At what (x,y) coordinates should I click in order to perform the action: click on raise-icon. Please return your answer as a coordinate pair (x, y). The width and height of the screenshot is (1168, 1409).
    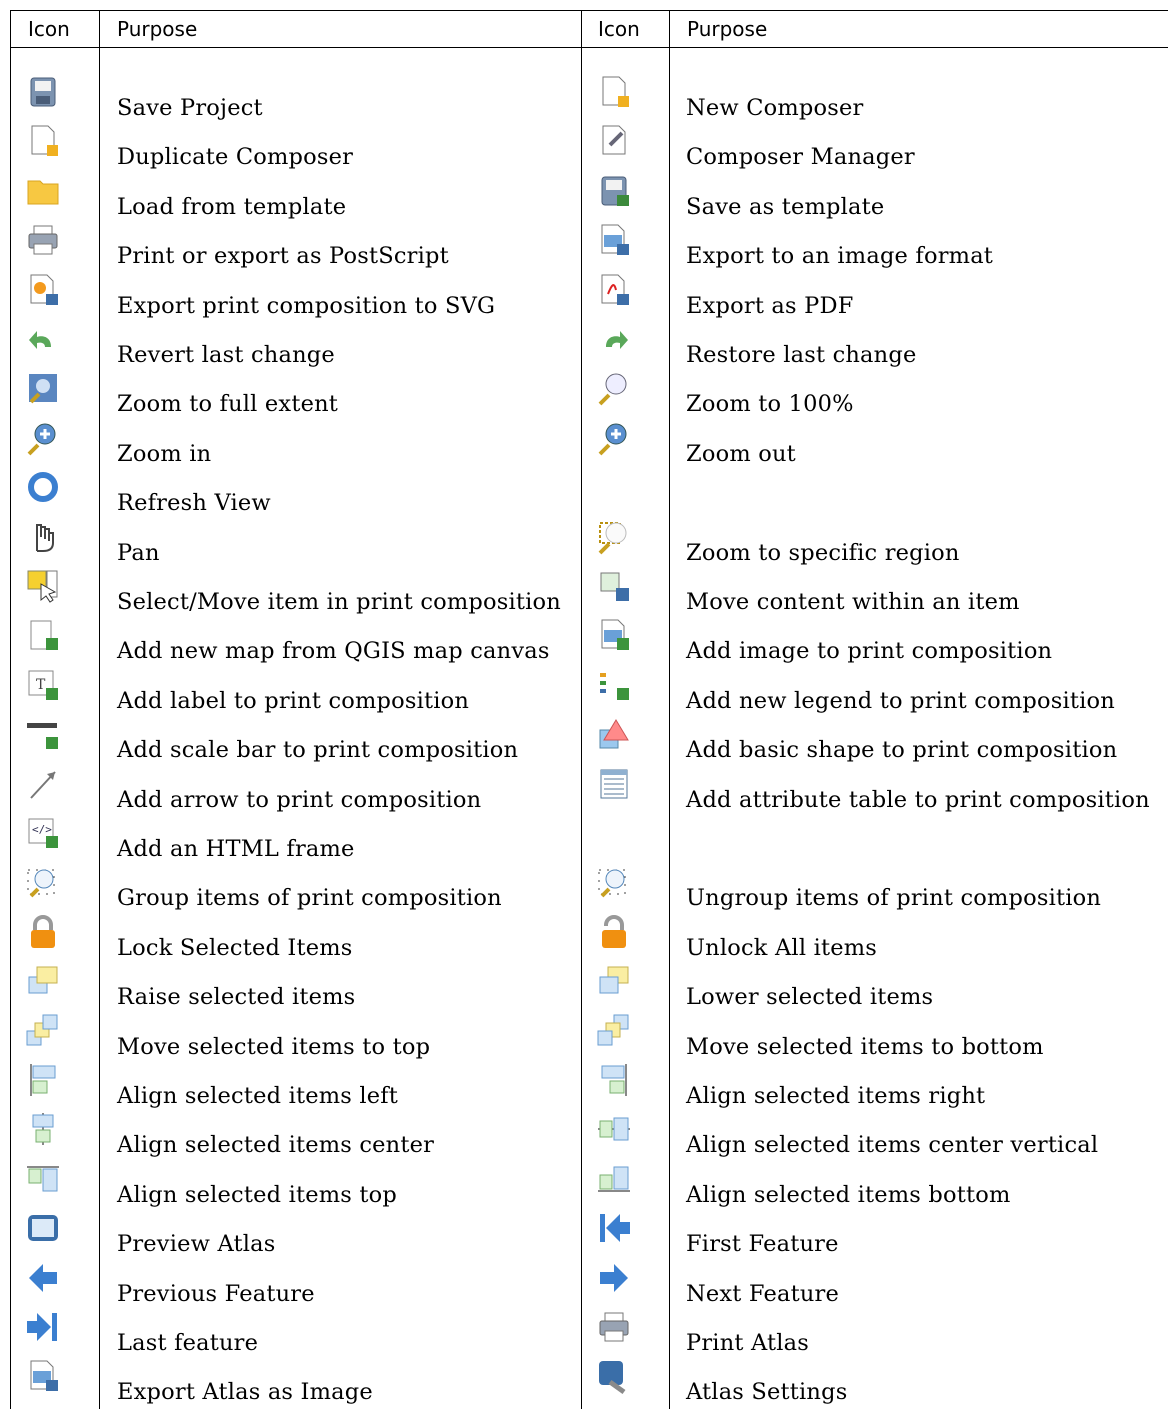
    Looking at the image, I should click on (43, 981).